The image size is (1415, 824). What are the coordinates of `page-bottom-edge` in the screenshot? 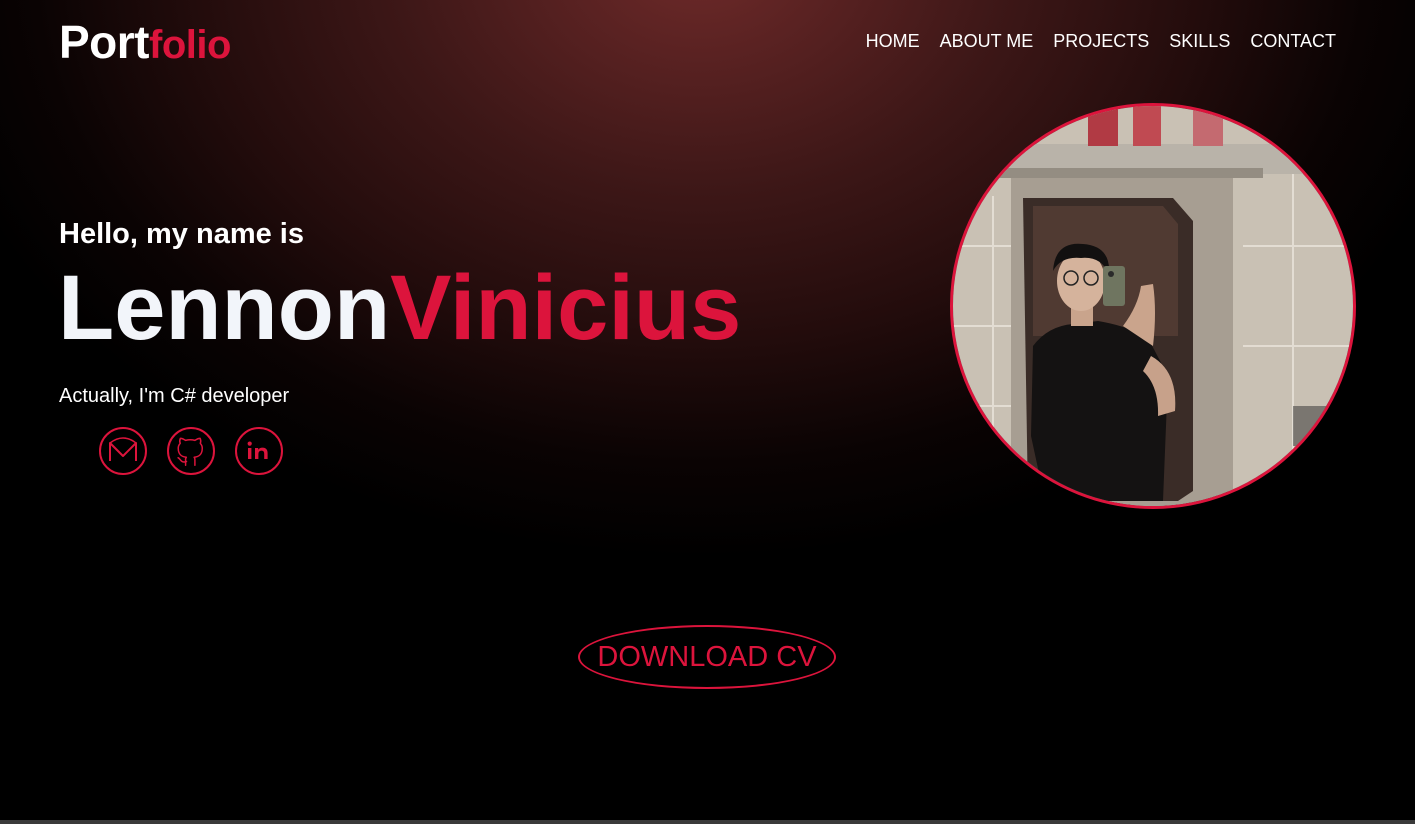 It's located at (707, 822).